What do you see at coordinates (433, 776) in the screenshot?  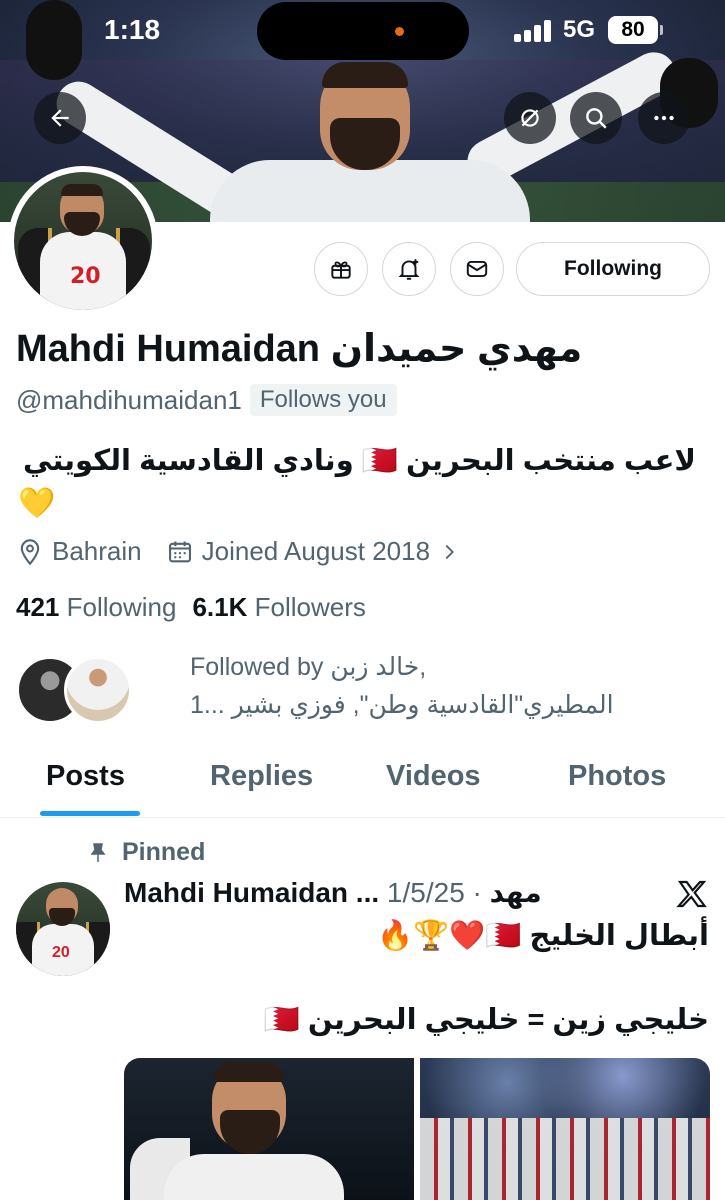 I see `tab-videos: Videos` at bounding box center [433, 776].